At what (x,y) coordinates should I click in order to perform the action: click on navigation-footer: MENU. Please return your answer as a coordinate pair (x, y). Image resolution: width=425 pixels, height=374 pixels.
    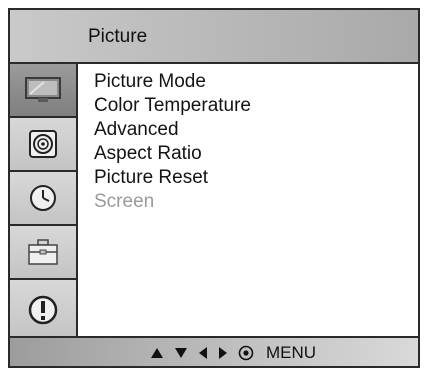
    Looking at the image, I should click on (214, 351).